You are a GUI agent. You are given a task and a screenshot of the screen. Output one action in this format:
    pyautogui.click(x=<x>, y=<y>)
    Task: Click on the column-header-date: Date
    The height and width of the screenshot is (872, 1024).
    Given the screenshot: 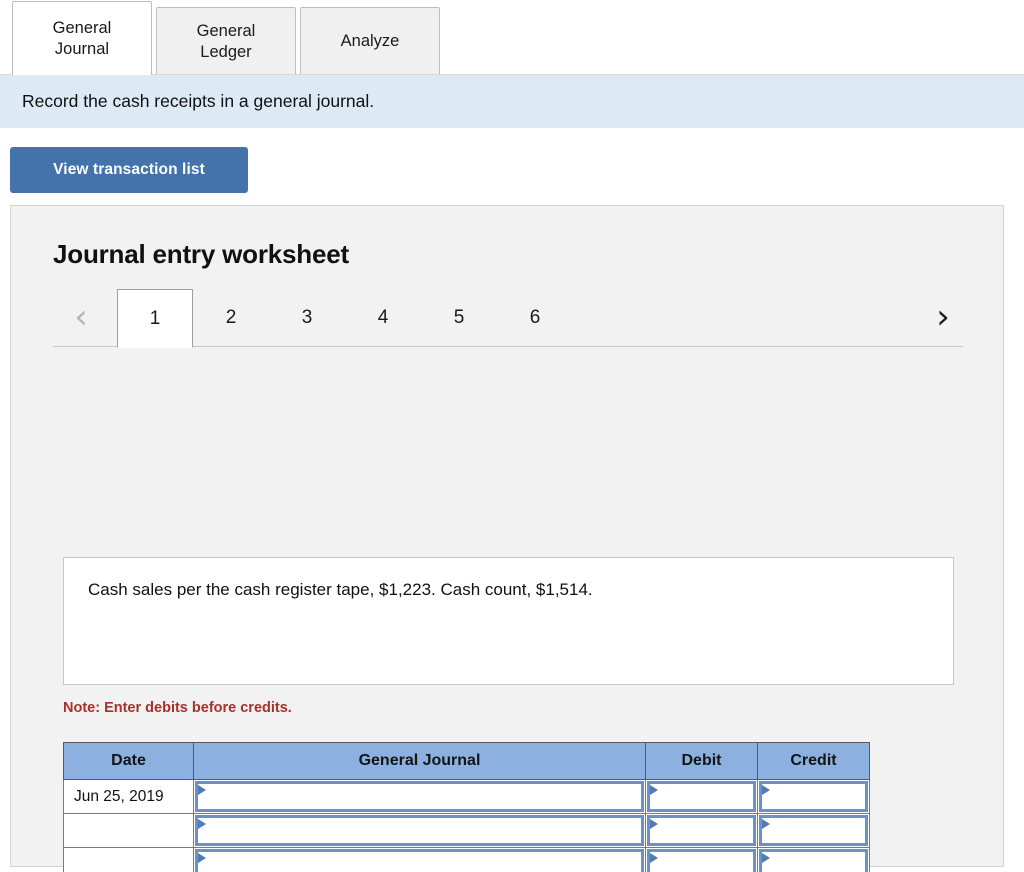 What is the action you would take?
    pyautogui.click(x=128, y=761)
    